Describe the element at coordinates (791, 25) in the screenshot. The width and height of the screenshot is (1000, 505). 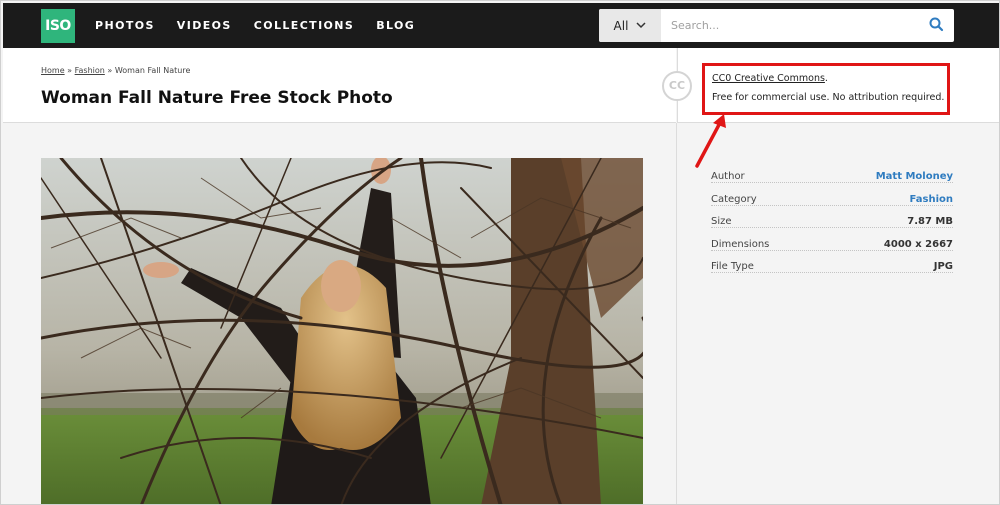
I see `search-input` at that location.